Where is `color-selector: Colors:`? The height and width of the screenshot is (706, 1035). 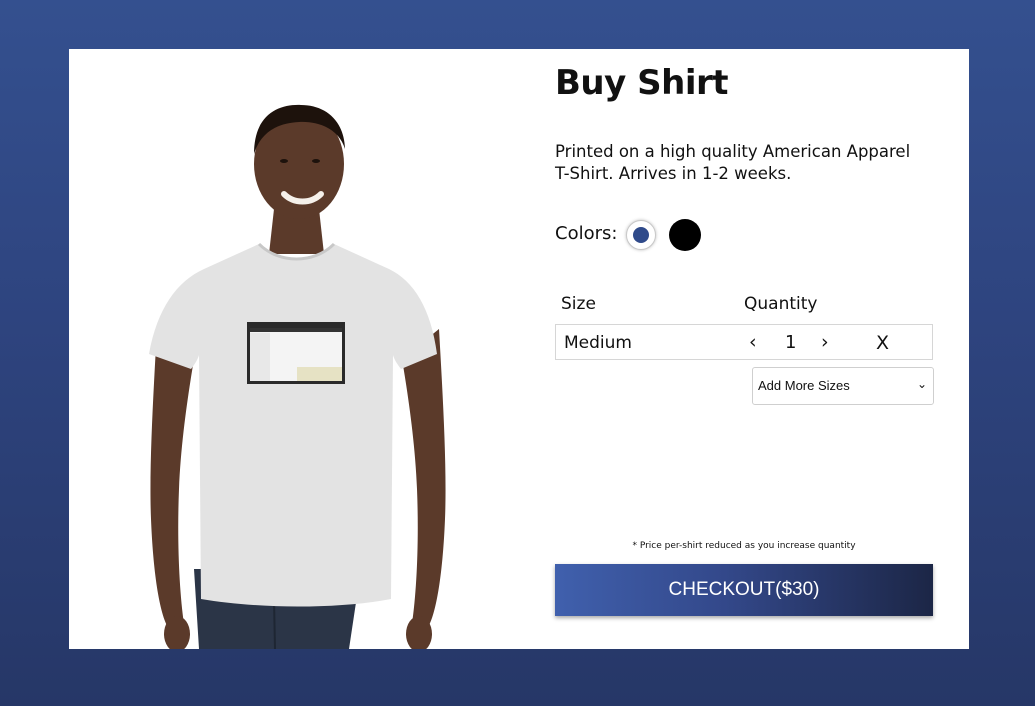 color-selector: Colors: is located at coordinates (655, 236).